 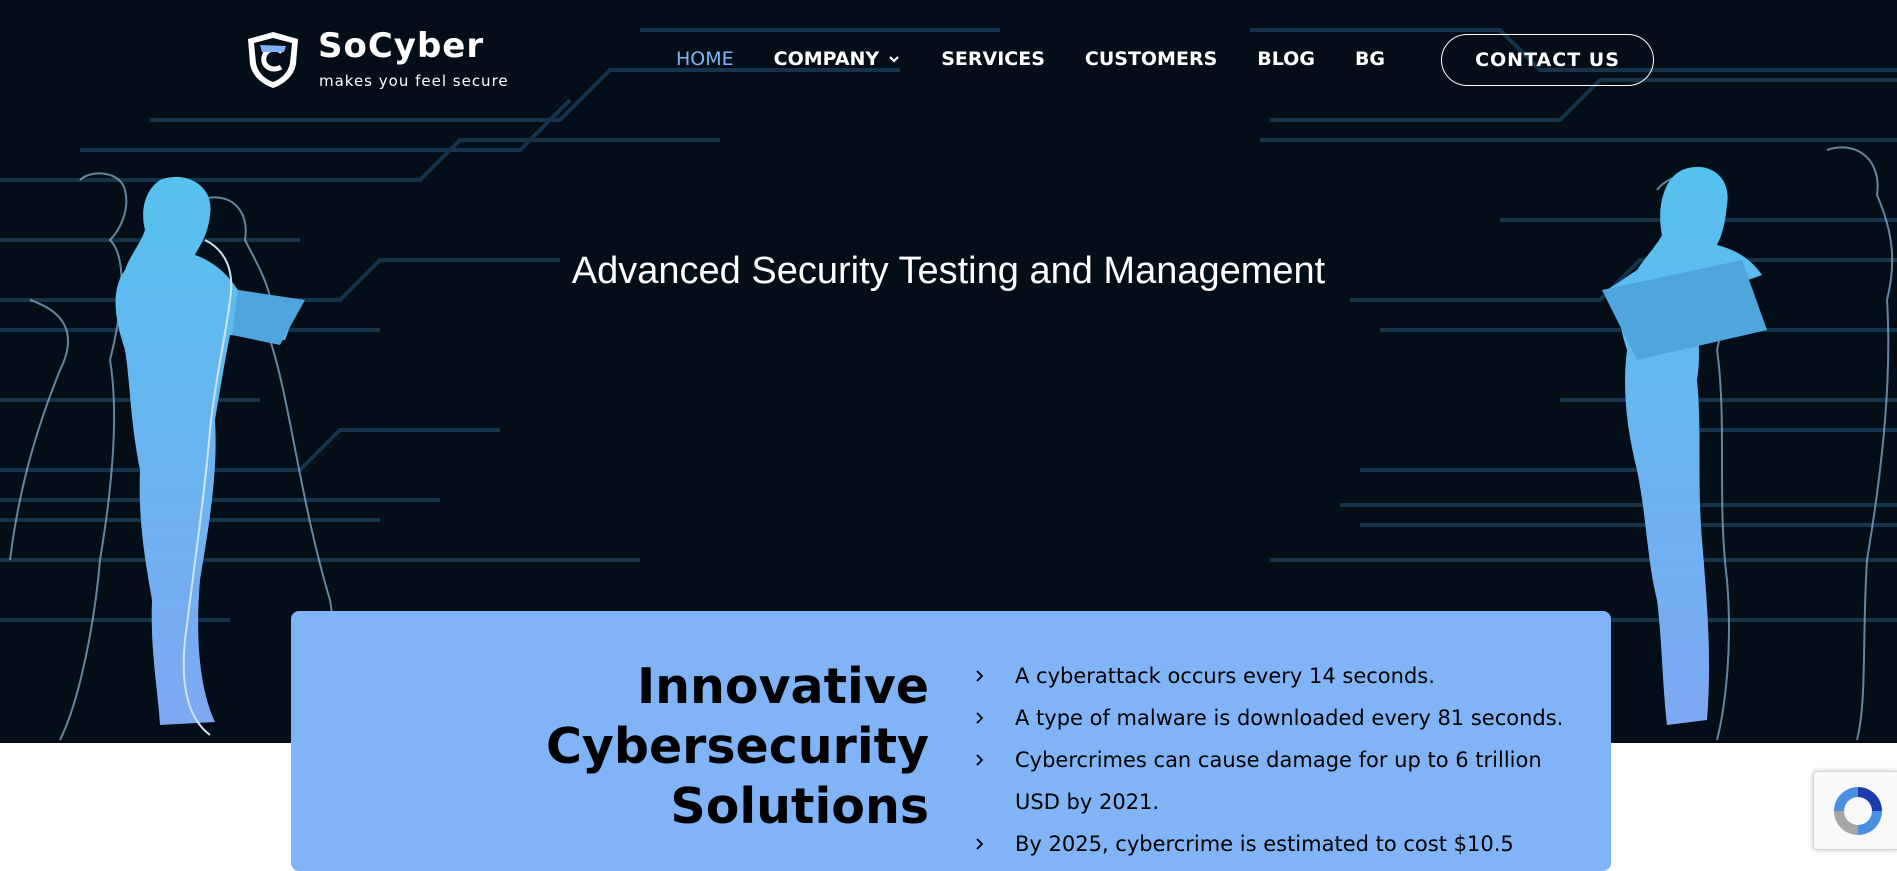 What do you see at coordinates (894, 59) in the screenshot?
I see `chevron-down-icon` at bounding box center [894, 59].